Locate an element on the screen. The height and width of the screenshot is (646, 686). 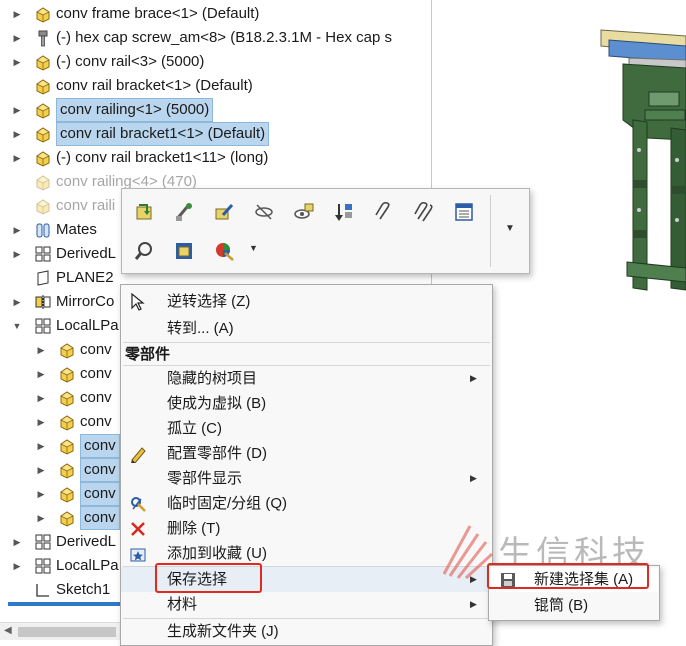
menu-label: 隐藏的树项目 is located at coordinates (212, 378).